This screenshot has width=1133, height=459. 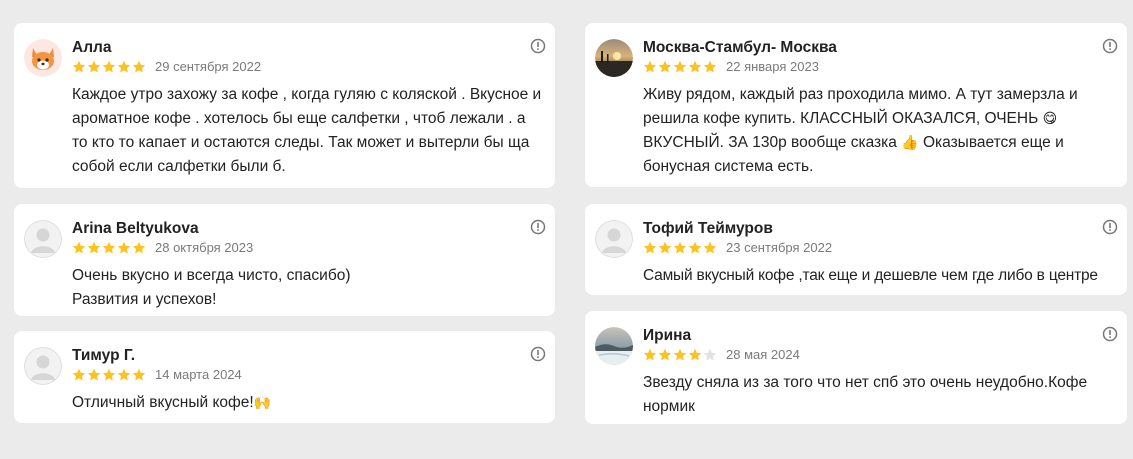 What do you see at coordinates (135, 229) in the screenshot?
I see `review-author: Arina Beltyukova` at bounding box center [135, 229].